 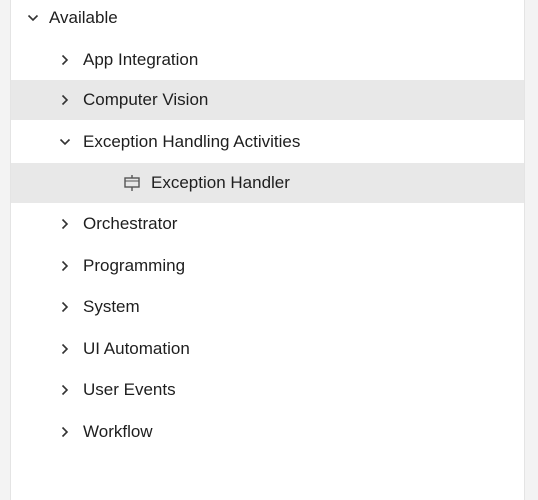 What do you see at coordinates (132, 183) in the screenshot?
I see `exception-handler-icon` at bounding box center [132, 183].